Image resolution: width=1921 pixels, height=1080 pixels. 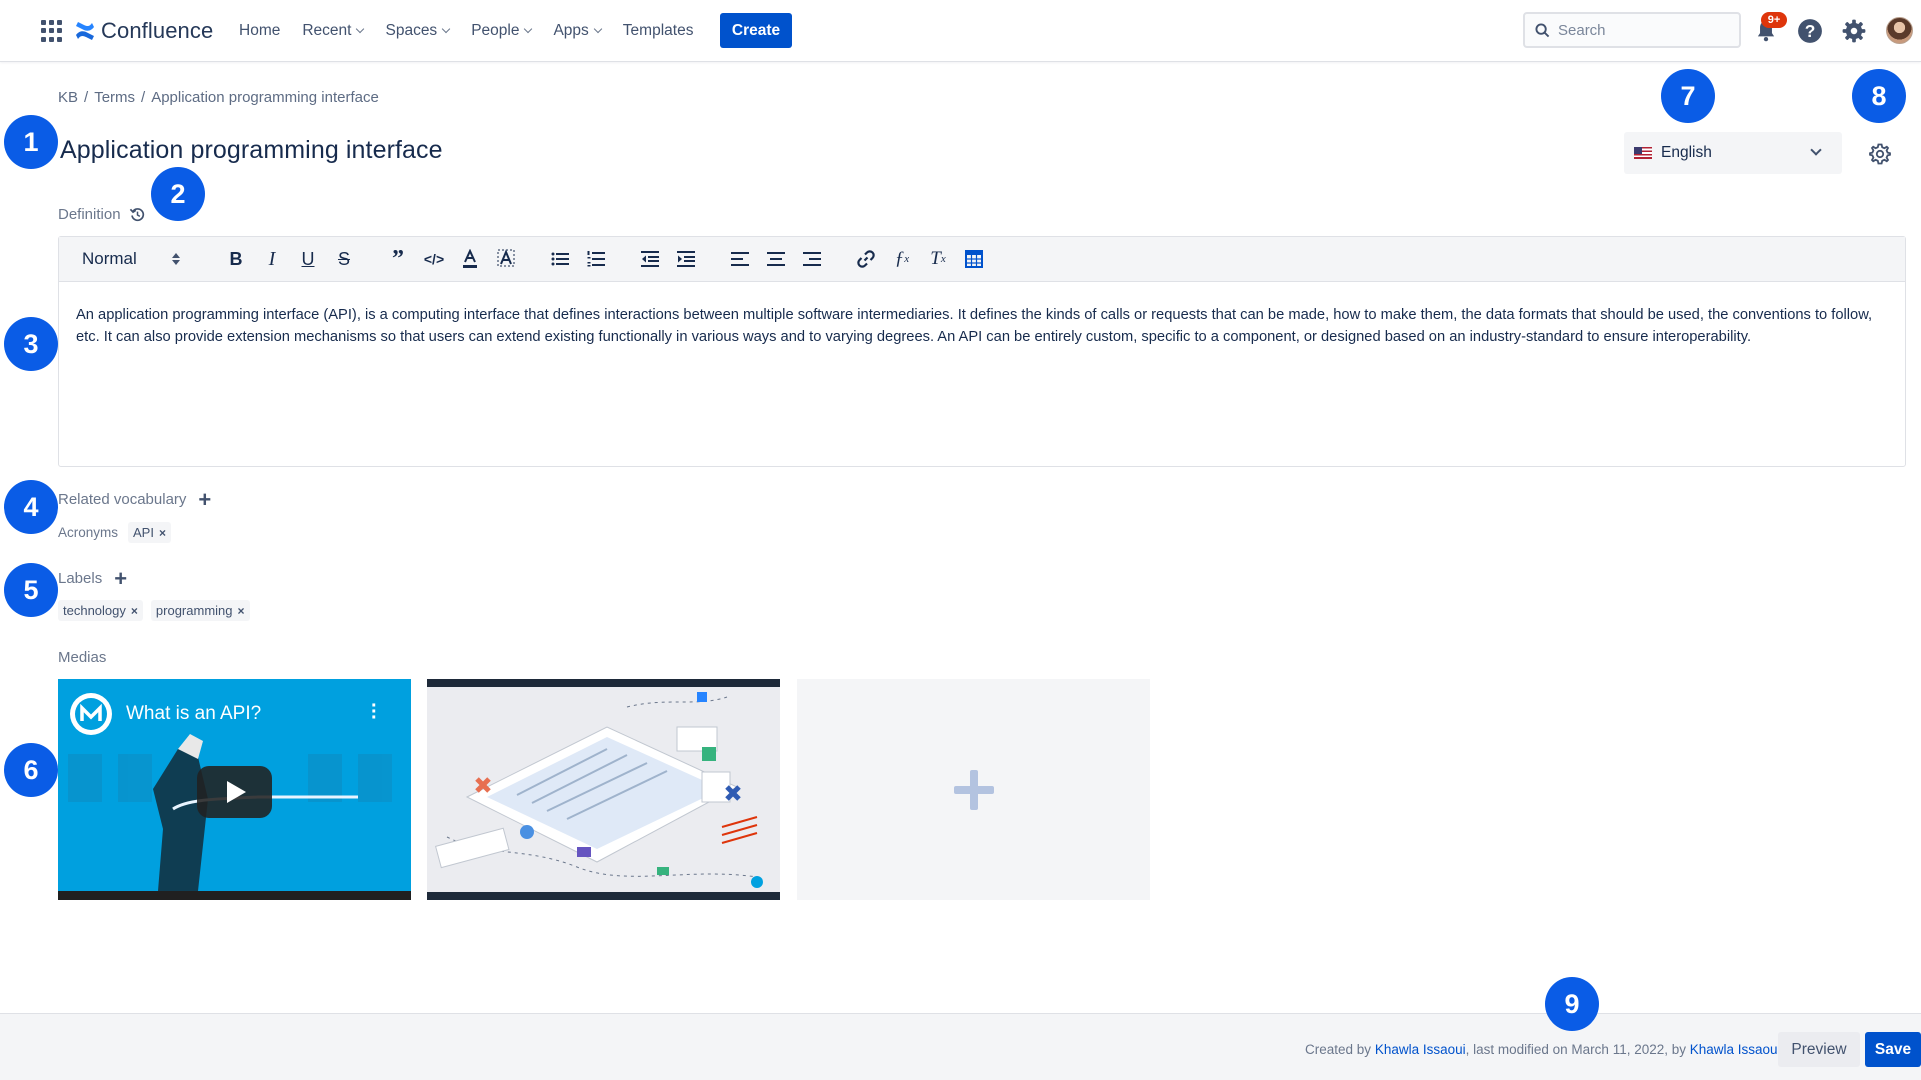 I want to click on search-box, so click(x=1632, y=30).